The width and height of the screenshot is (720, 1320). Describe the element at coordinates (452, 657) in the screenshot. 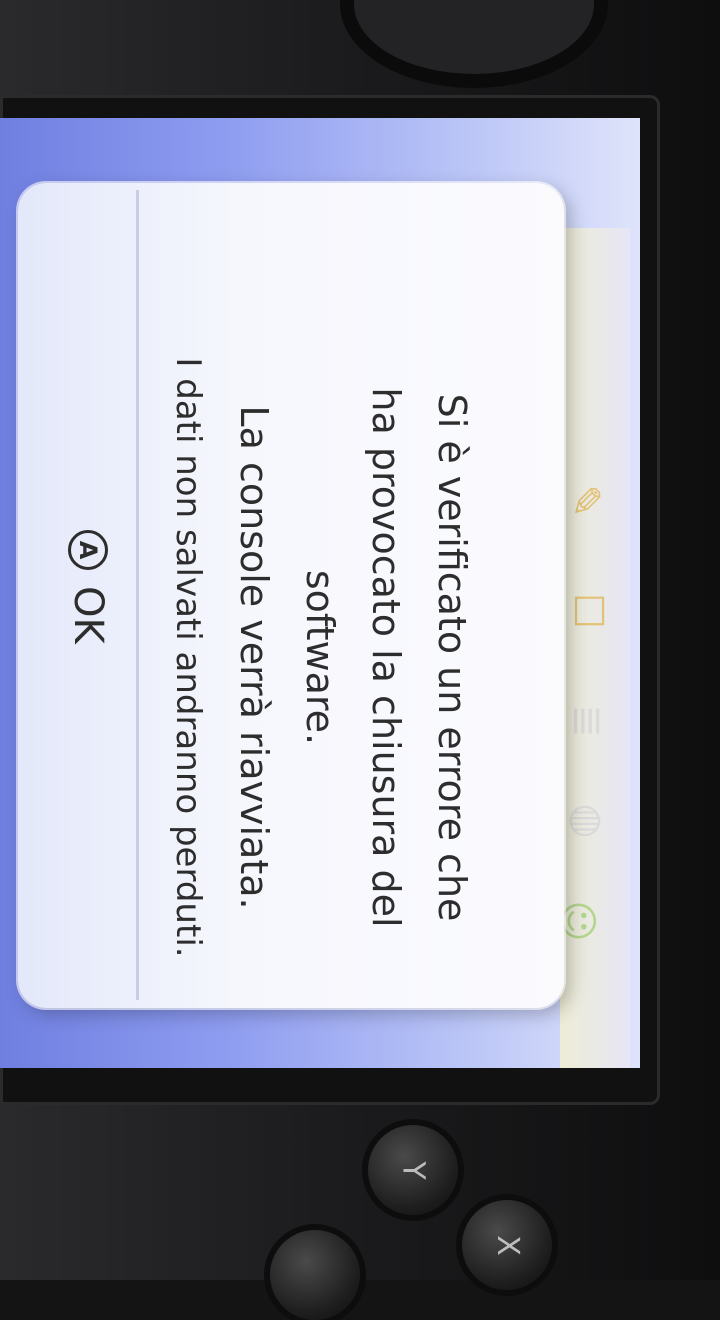

I see `message-line: Si è verificato un errore che` at that location.